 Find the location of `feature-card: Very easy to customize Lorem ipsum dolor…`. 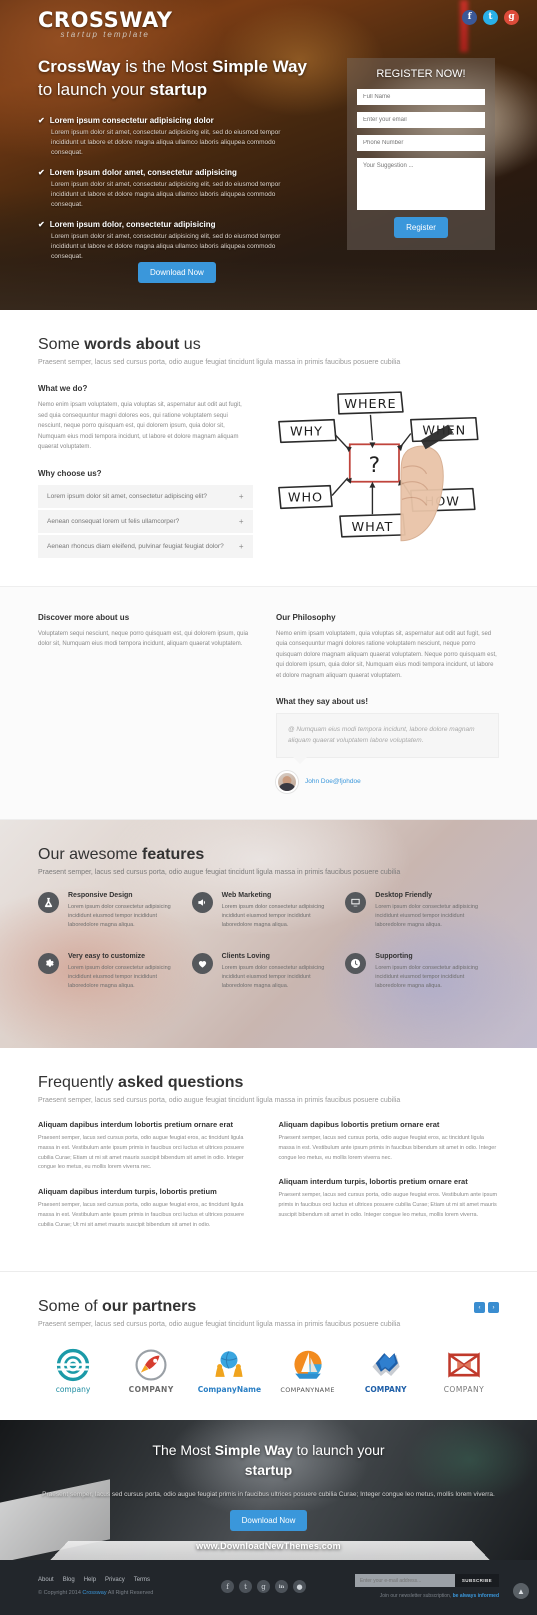

feature-card: Very easy to customize Lorem ipsum dolor… is located at coordinates (115, 972).